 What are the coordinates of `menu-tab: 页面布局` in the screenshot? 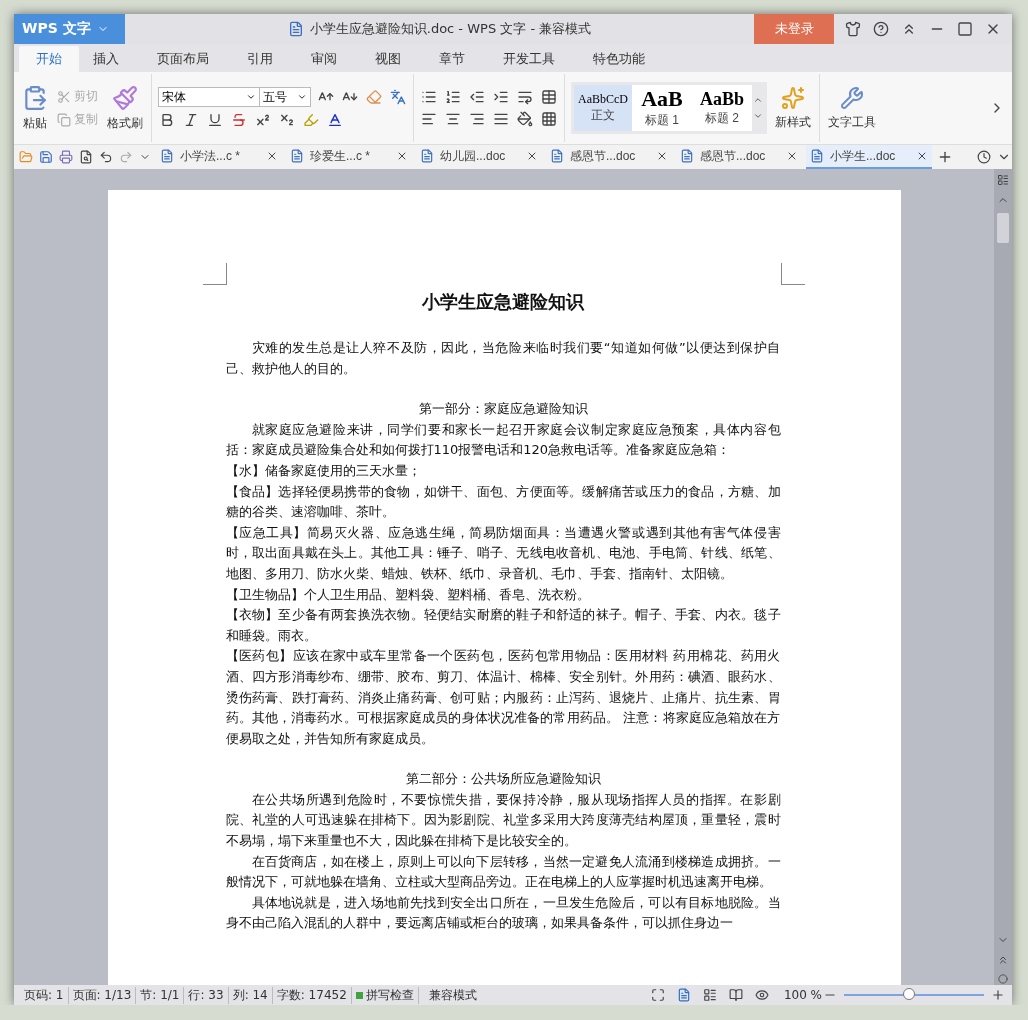 It's located at (183, 59).